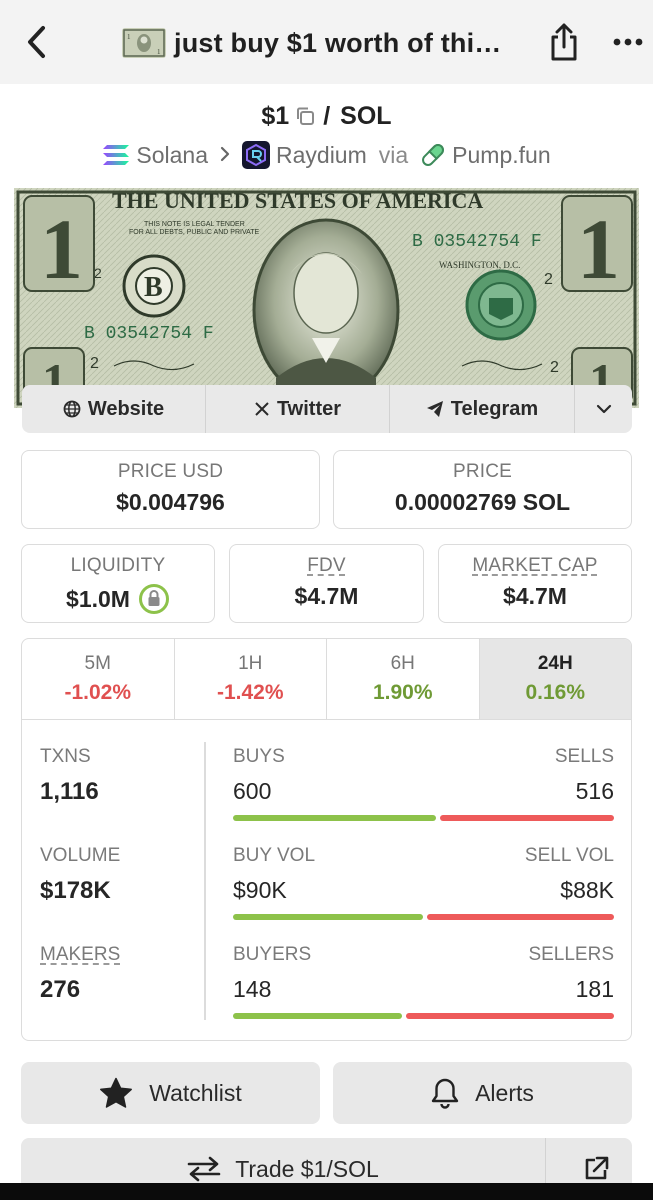  I want to click on buyers-label: BUYERS, so click(272, 954).